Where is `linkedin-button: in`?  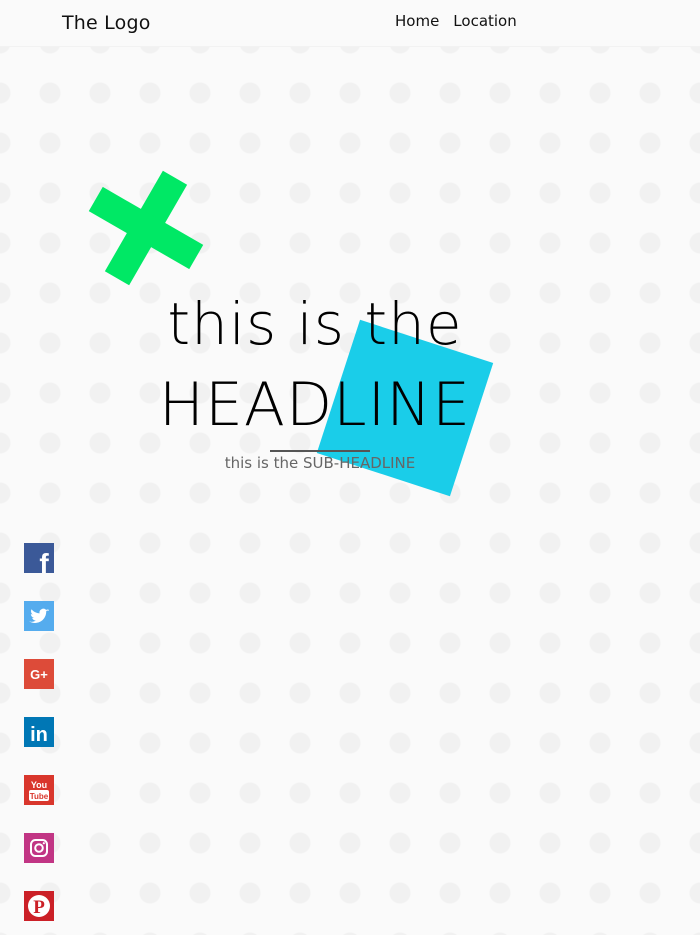 linkedin-button: in is located at coordinates (39, 732).